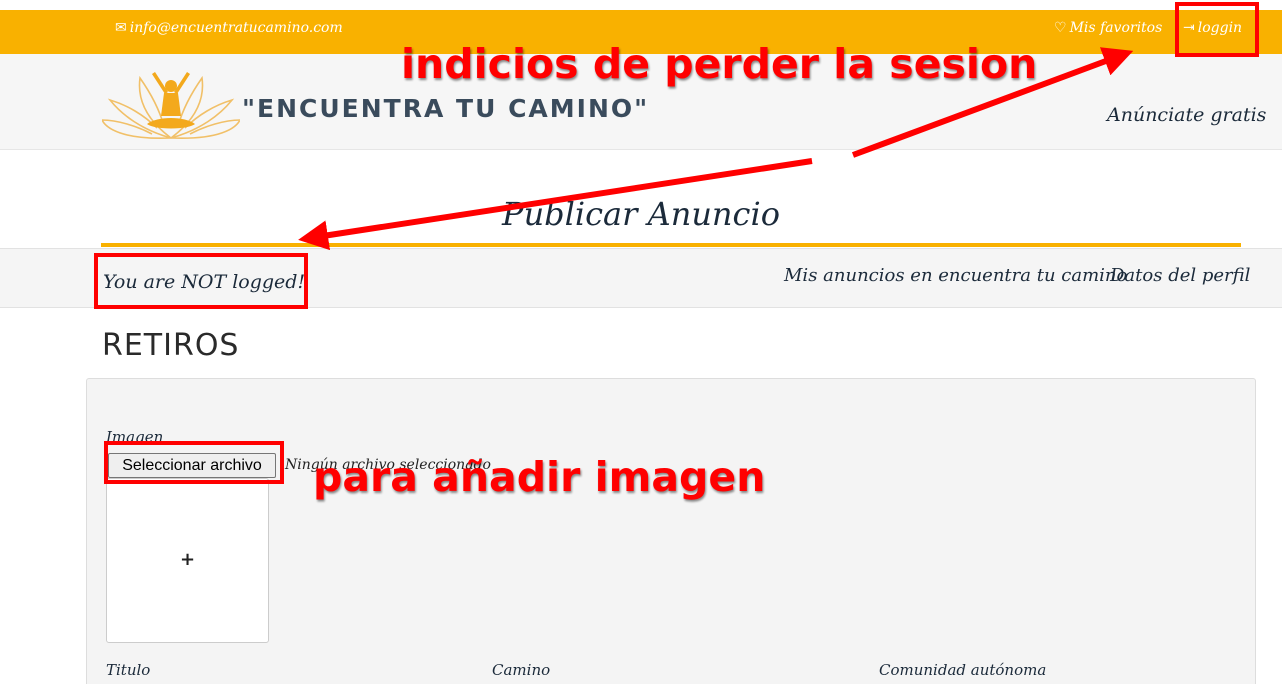  Describe the element at coordinates (445, 108) in the screenshot. I see `brand-name: "ENCUENTRA TU CAMINO"` at that location.